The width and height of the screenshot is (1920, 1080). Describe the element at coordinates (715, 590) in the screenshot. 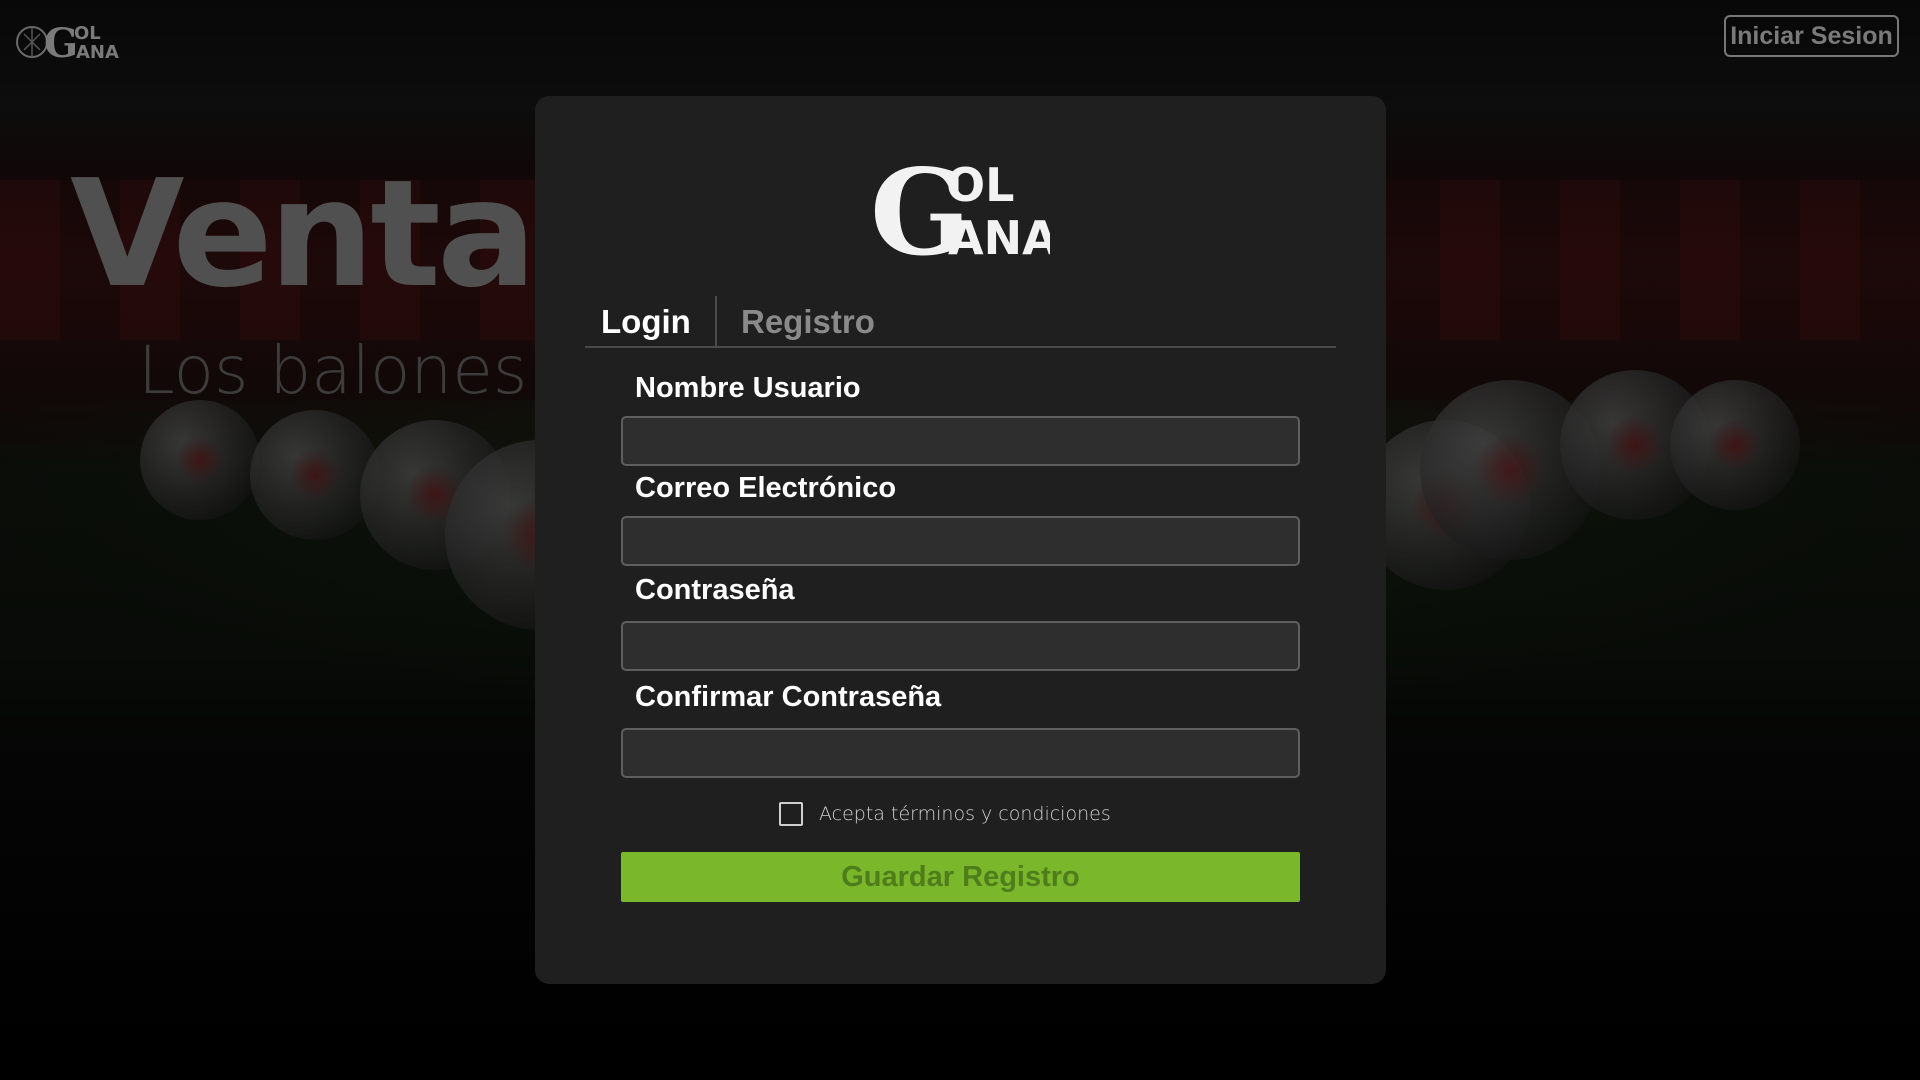

I see `password-label: Contraseña` at that location.